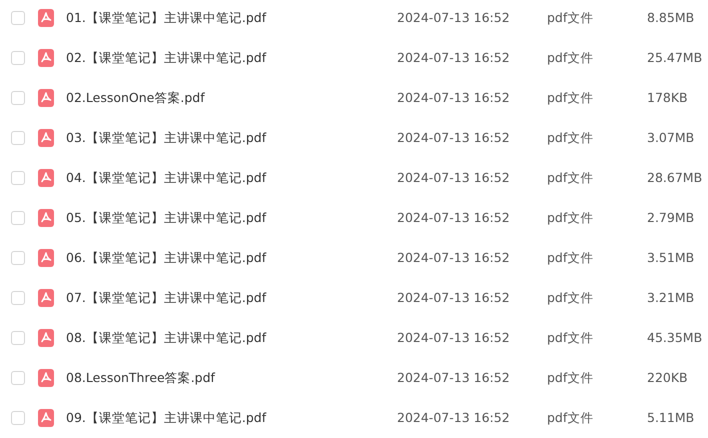 This screenshot has width=708, height=438. Describe the element at coordinates (667, 97) in the screenshot. I see `file-size: 178KB` at that location.